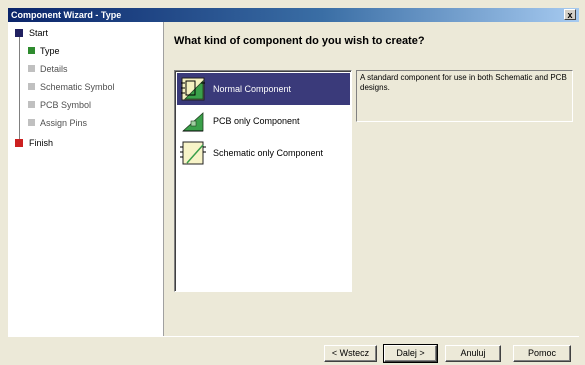  Describe the element at coordinates (41, 143) in the screenshot. I see `step-finish-label: Finish` at that location.